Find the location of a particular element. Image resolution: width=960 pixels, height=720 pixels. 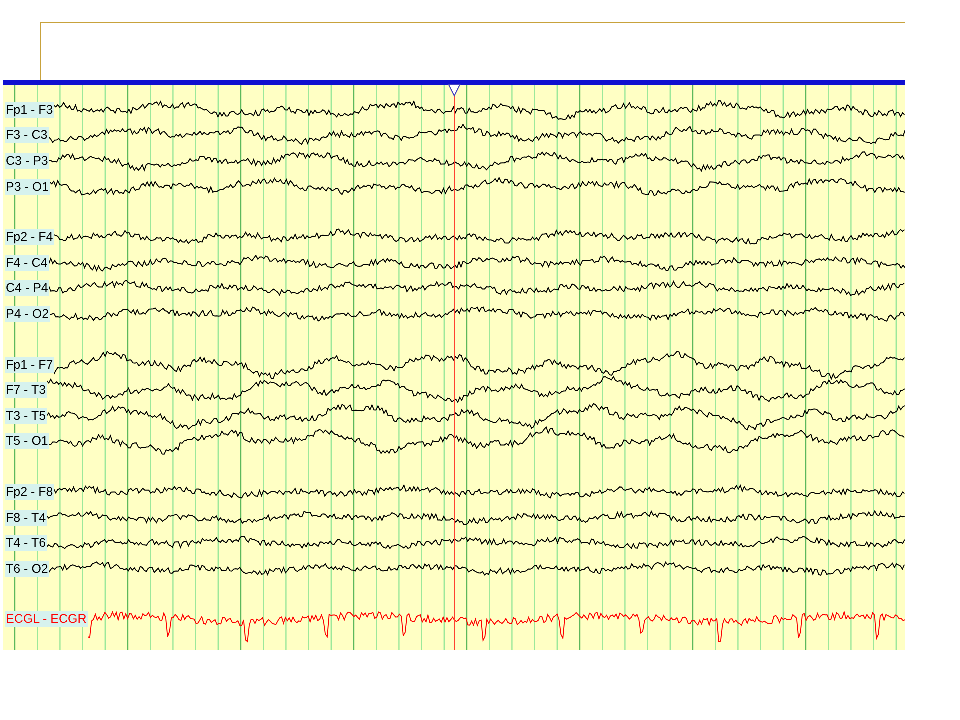

channel-label: F7 - T3 is located at coordinates (26, 390).